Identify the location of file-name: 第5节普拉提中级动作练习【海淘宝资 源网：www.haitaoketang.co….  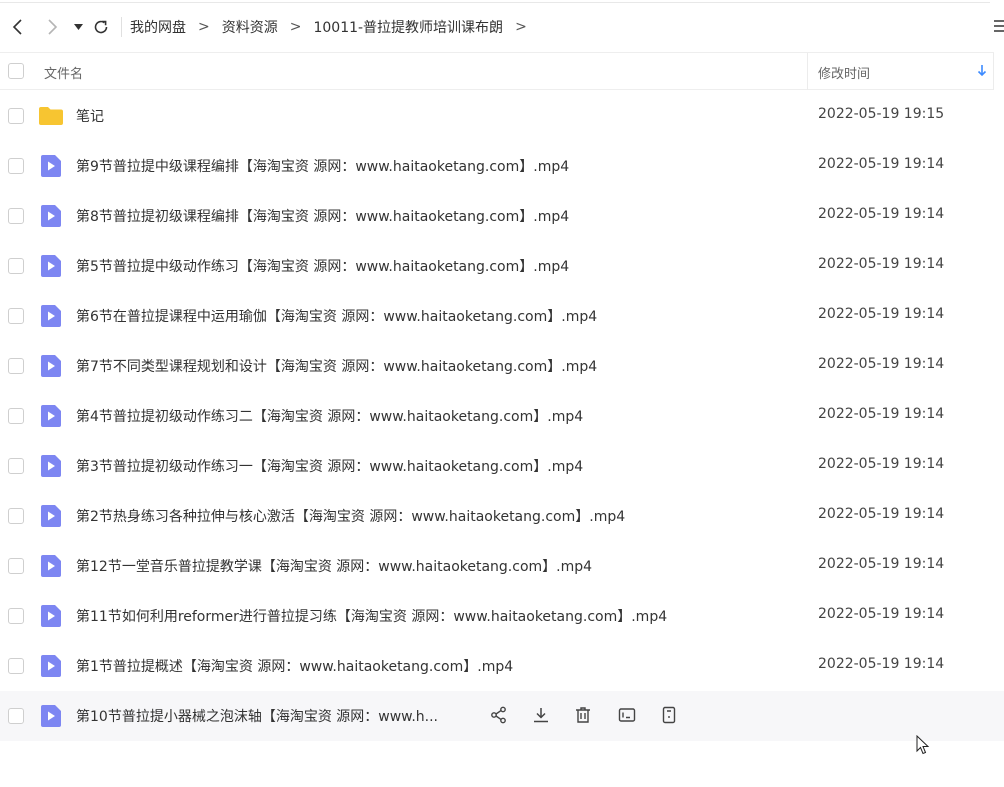
(322, 266).